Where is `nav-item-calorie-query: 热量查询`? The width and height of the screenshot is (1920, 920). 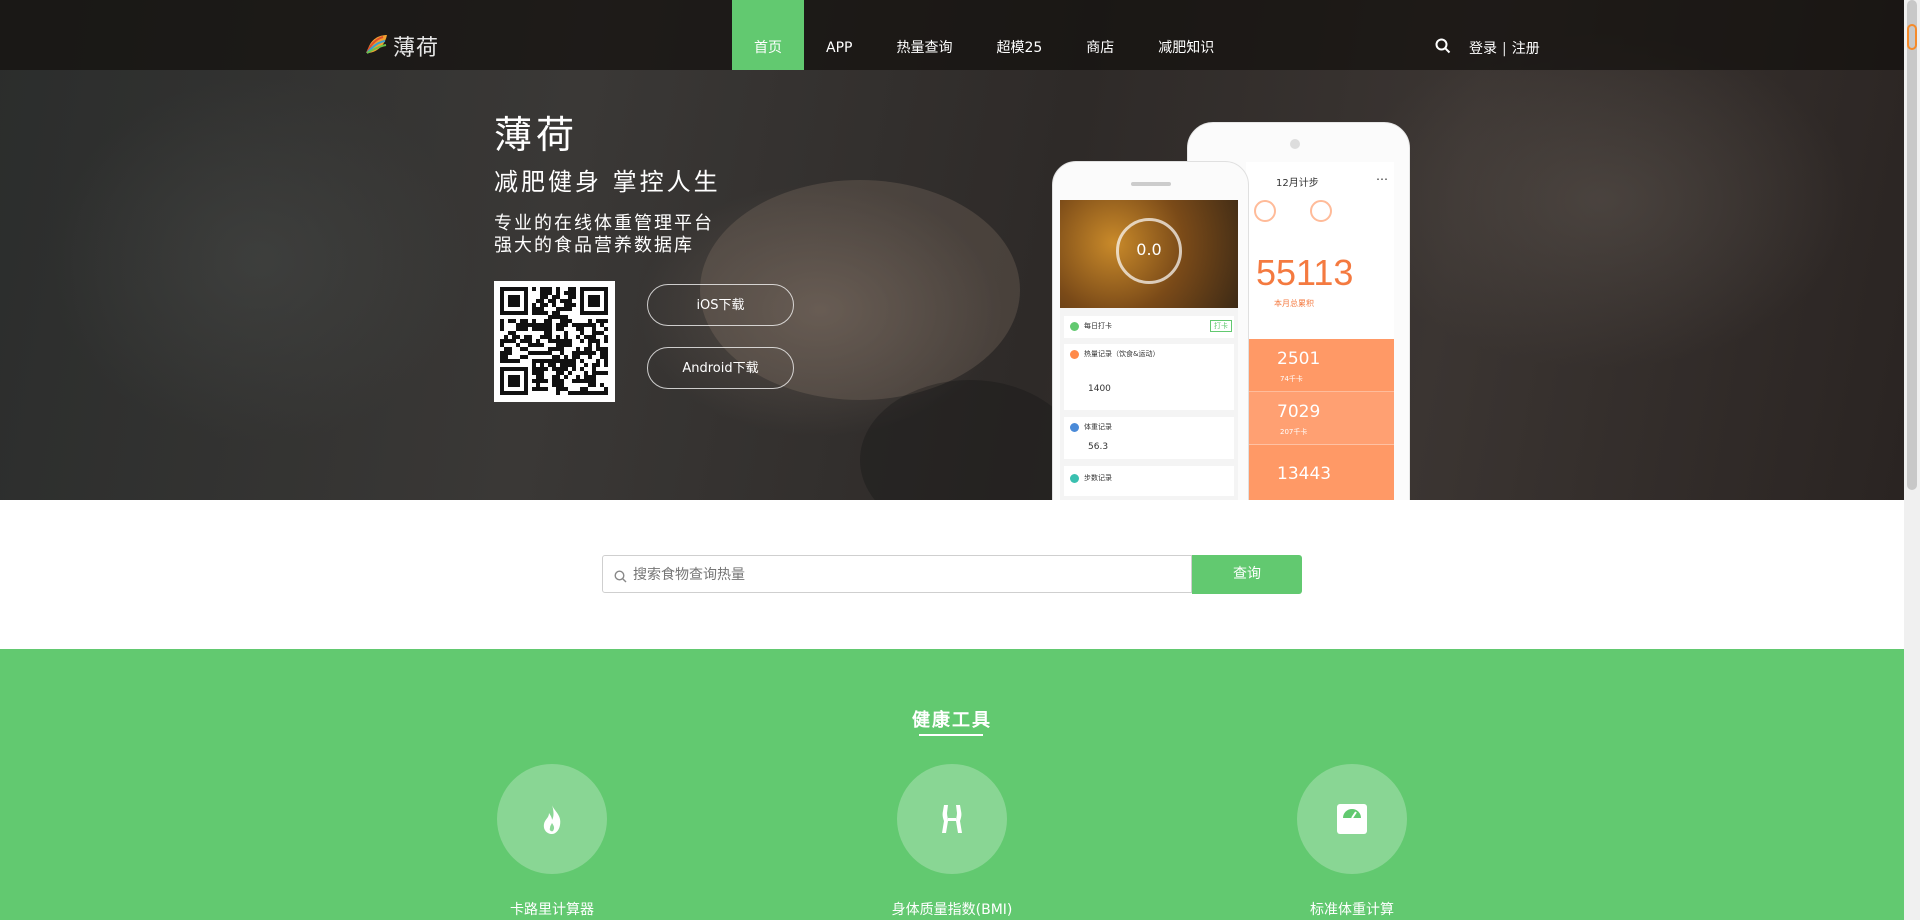
nav-item-calorie-query: 热量查询 is located at coordinates (924, 35).